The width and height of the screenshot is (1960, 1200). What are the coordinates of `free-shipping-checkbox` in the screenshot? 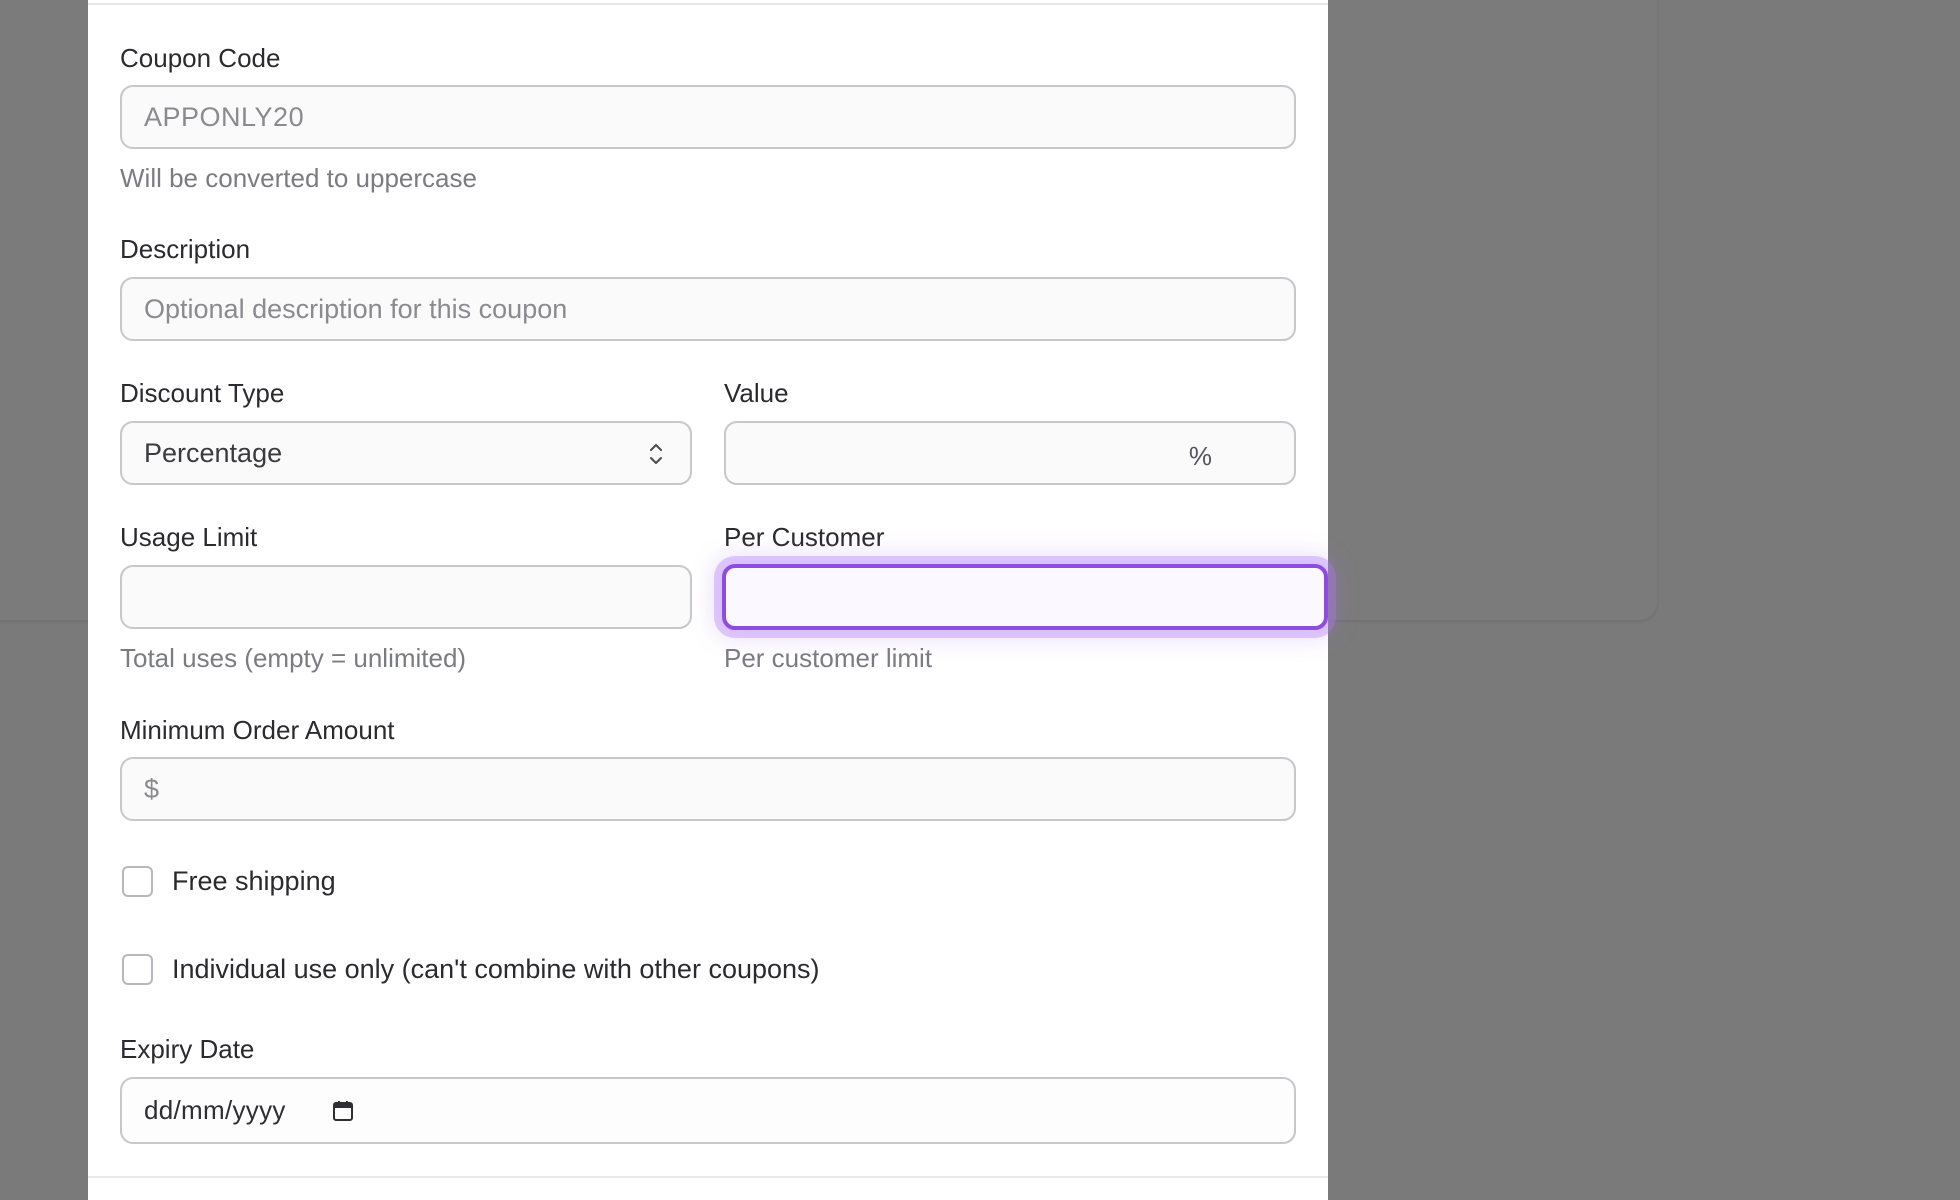 It's located at (137, 881).